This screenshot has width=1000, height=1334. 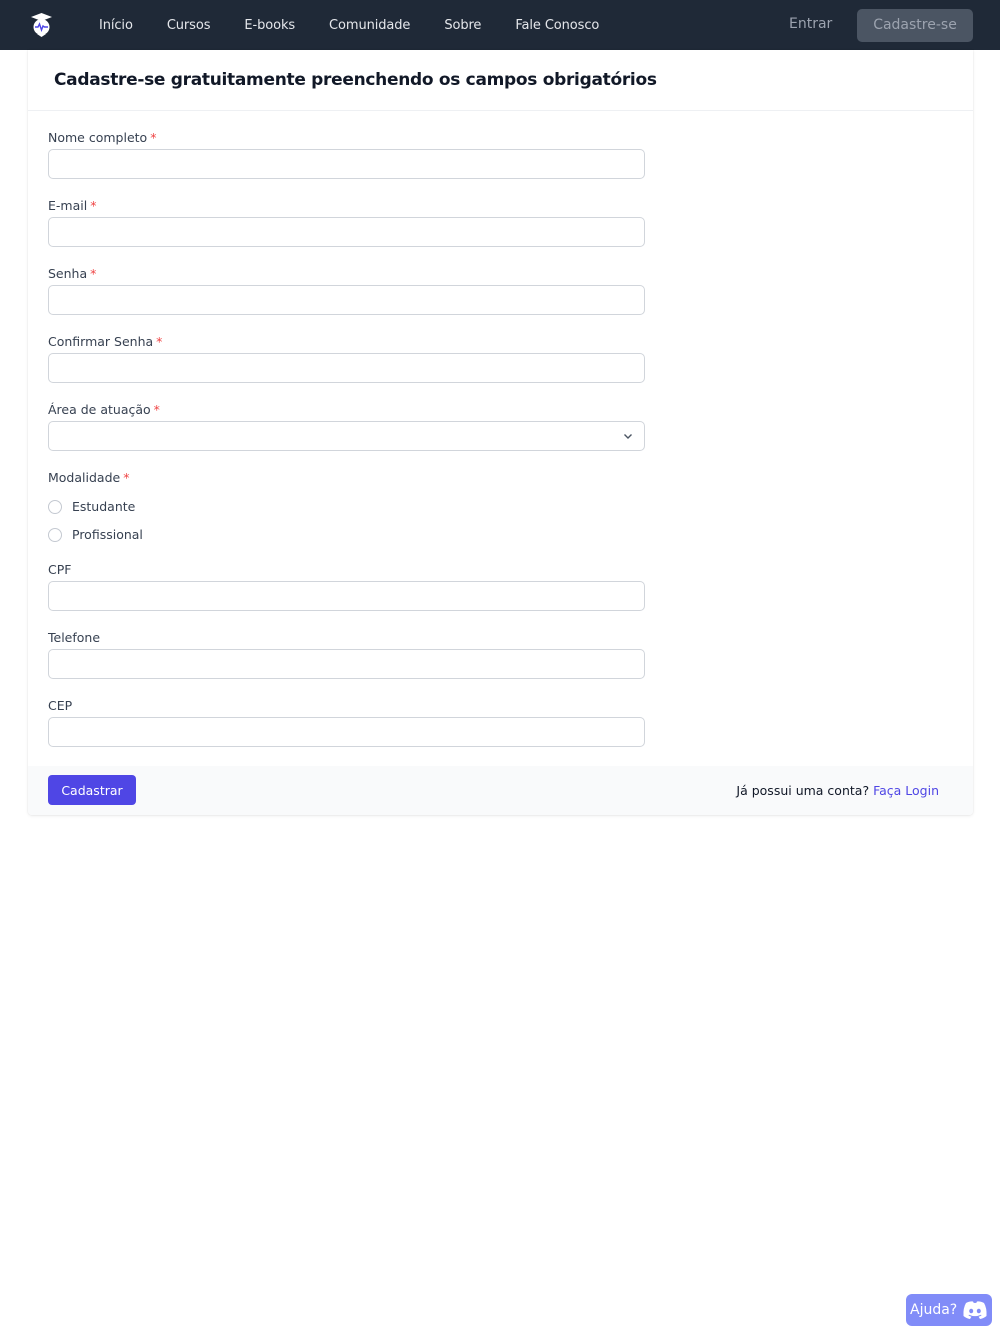 What do you see at coordinates (915, 25) in the screenshot?
I see `signup-nav-button: Cadastre-se` at bounding box center [915, 25].